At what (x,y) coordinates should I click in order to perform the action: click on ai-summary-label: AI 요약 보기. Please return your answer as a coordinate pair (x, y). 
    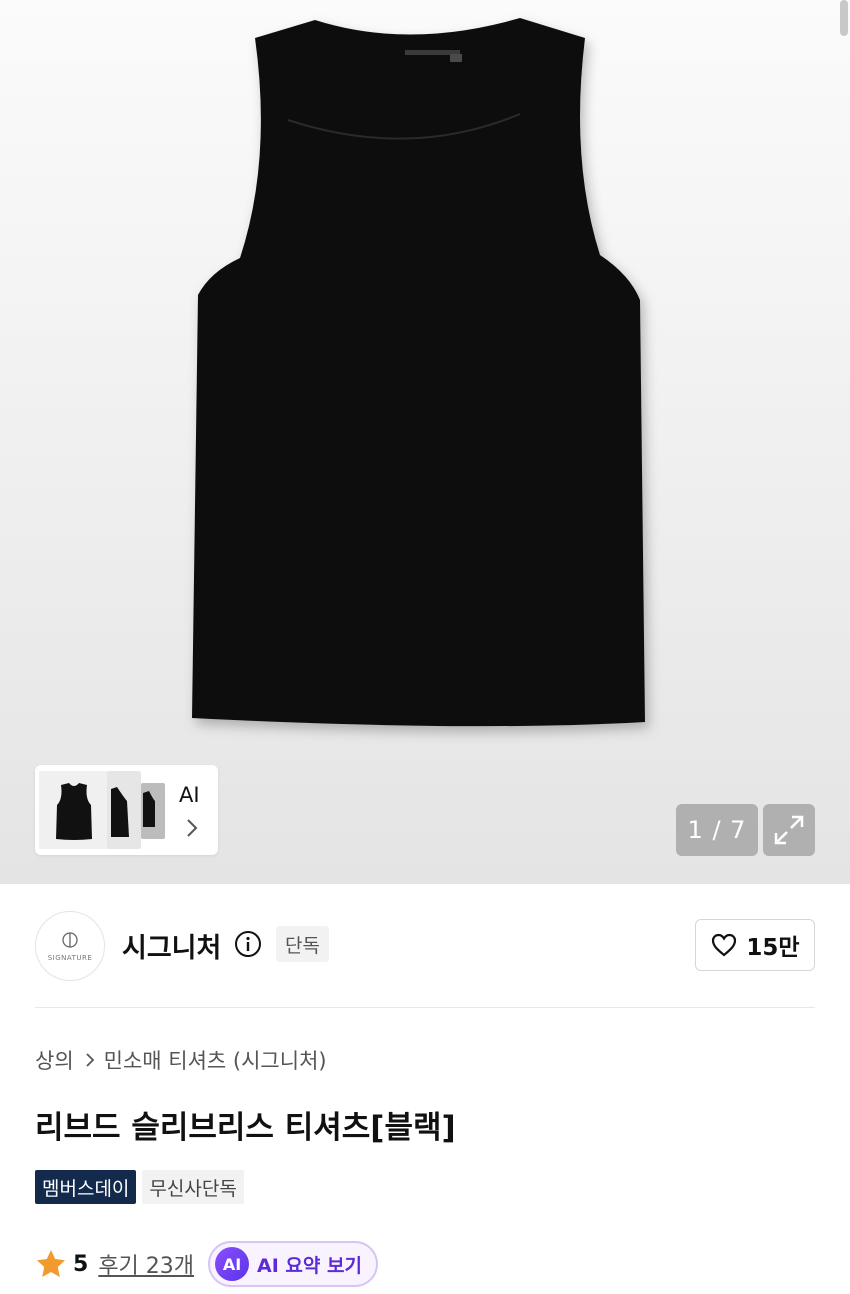
    Looking at the image, I should click on (309, 1265).